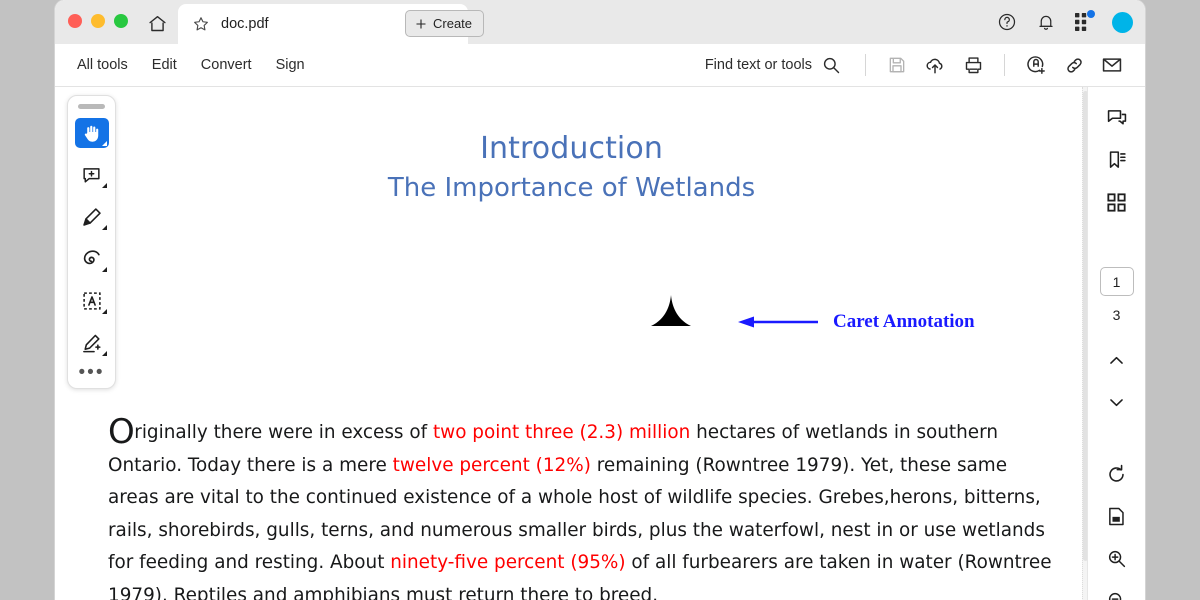 This screenshot has height=600, width=1200. I want to click on page-title: Introduction, so click(571, 148).